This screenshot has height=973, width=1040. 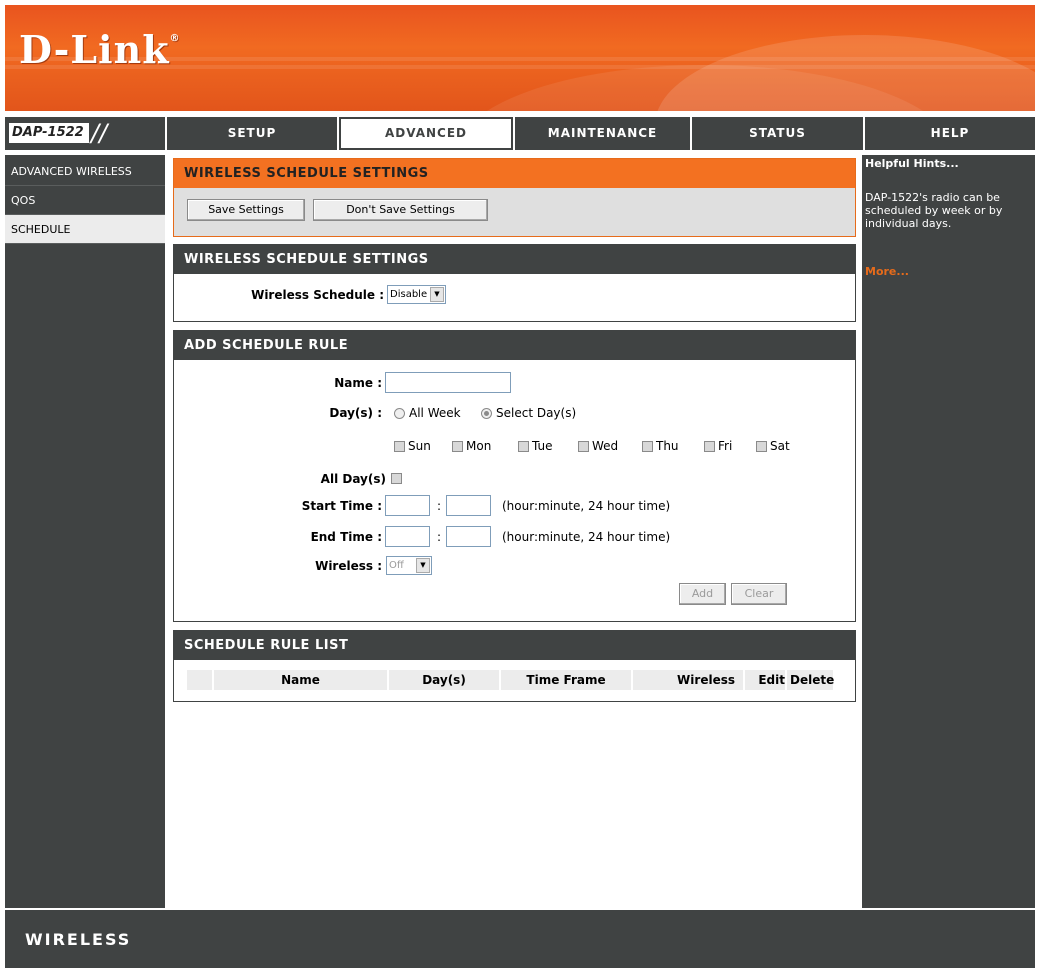 I want to click on day-checkbox-wed, so click(x=583, y=446).